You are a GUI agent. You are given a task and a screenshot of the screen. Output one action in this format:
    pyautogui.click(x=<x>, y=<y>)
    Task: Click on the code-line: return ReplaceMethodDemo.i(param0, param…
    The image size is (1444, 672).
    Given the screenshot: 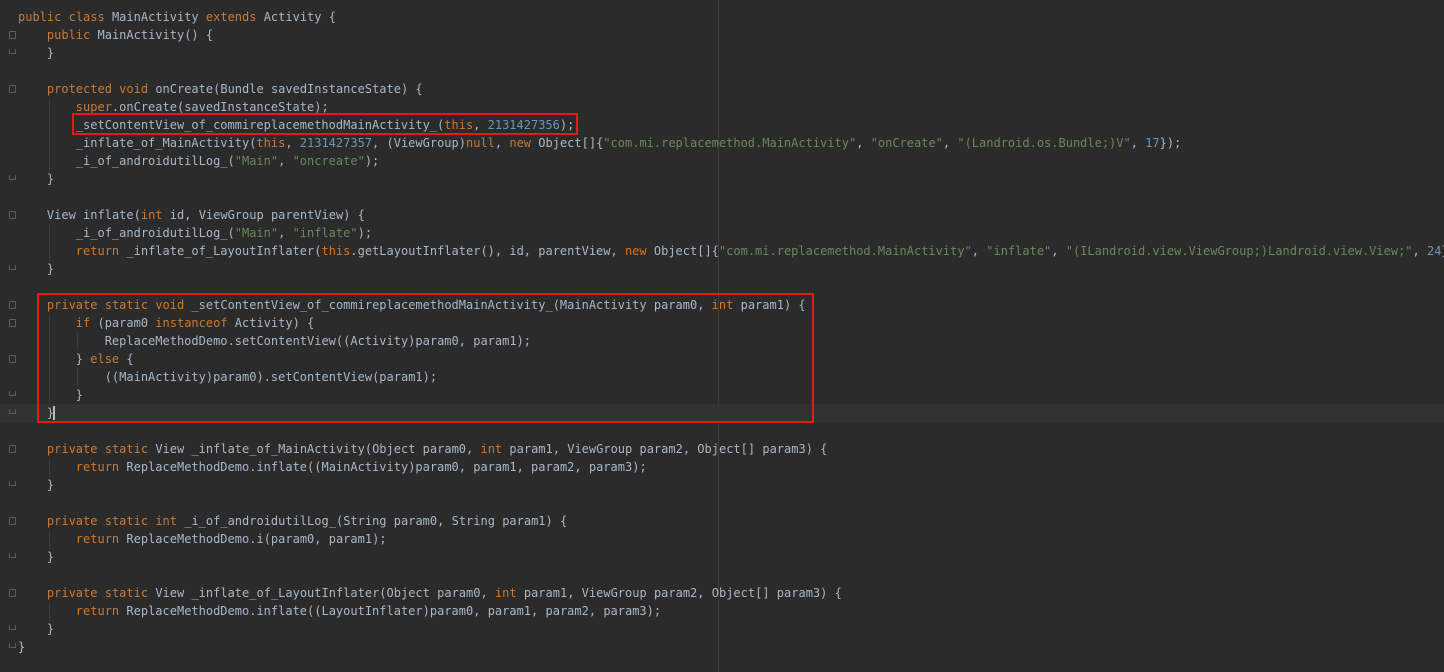 What is the action you would take?
    pyautogui.click(x=202, y=539)
    